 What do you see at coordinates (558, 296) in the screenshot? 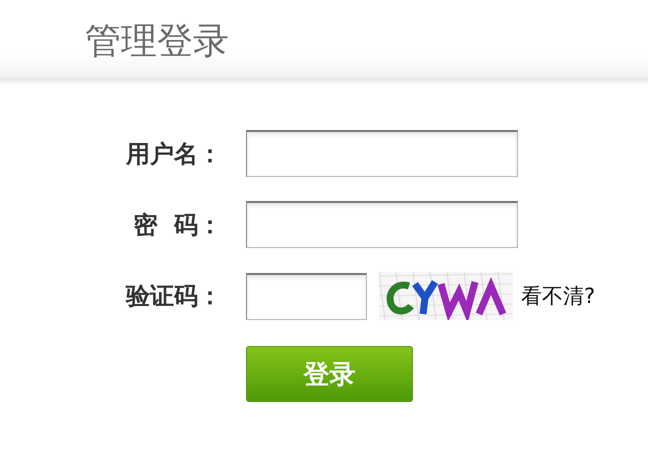
I see `refresh-captcha-link: 看不清?` at bounding box center [558, 296].